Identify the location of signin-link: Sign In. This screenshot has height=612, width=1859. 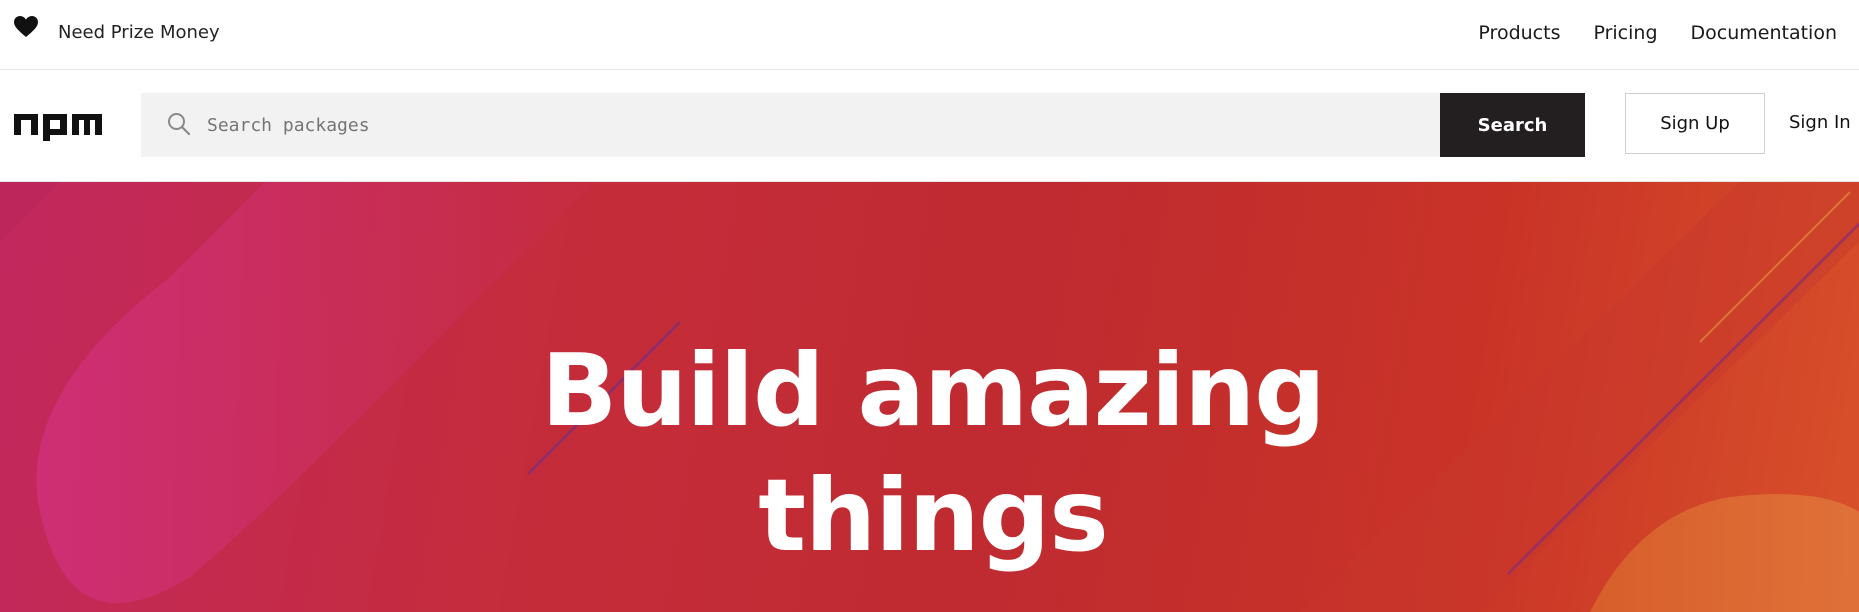
(1820, 123).